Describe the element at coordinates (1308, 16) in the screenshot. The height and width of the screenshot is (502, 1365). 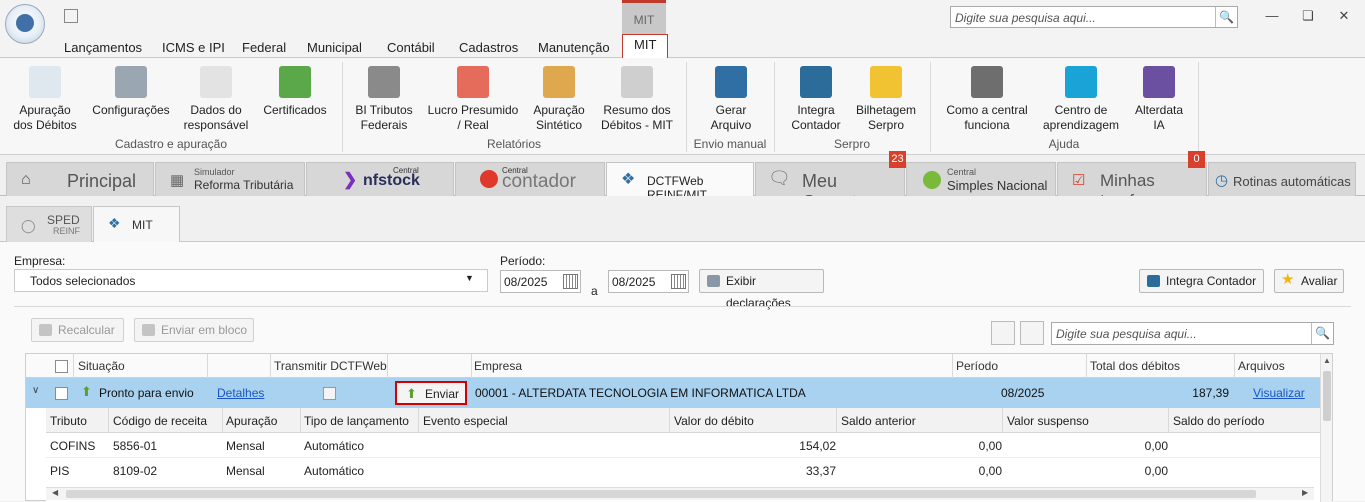
I see `restore-icon: ❏` at that location.